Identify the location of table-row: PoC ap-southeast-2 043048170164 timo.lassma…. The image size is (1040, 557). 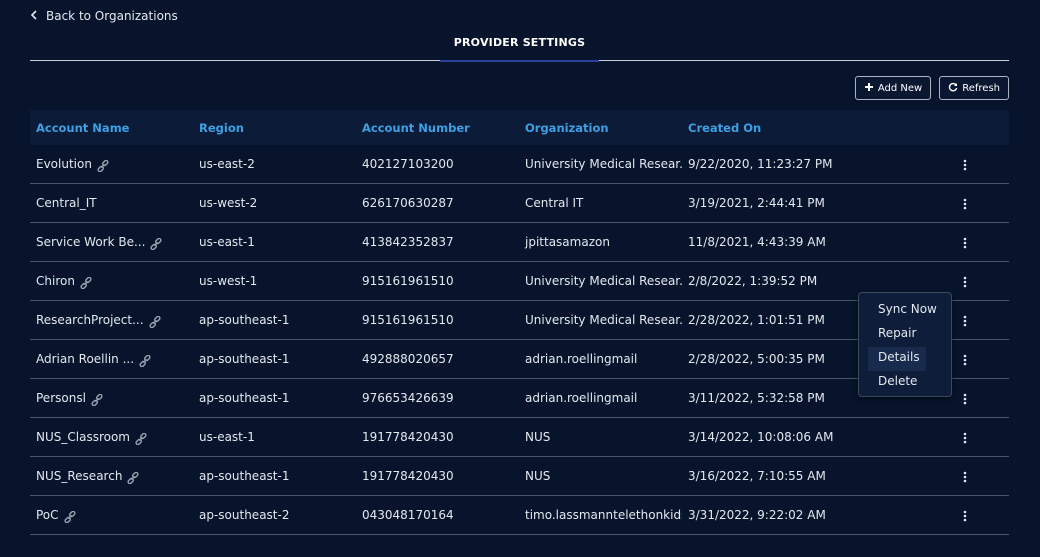
(519, 515).